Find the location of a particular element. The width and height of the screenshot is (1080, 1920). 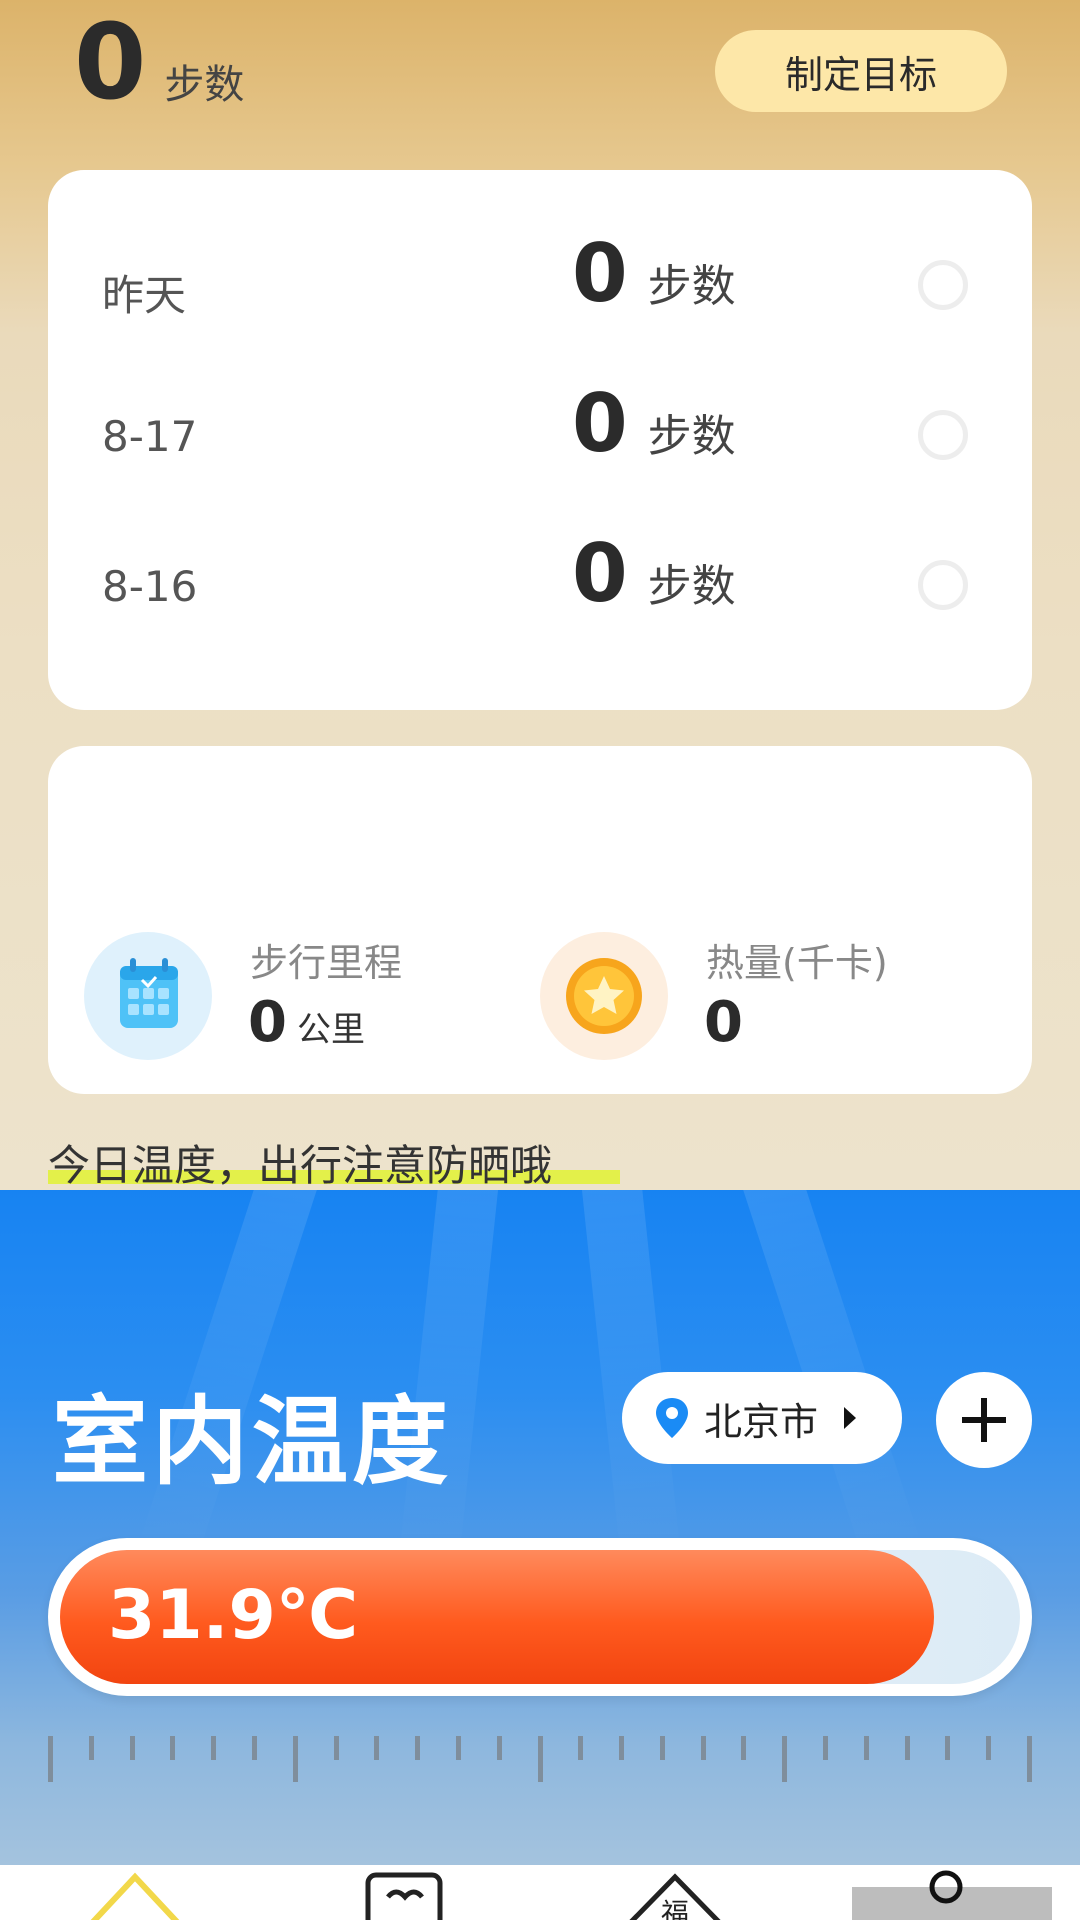

bottom-nav: 福 is located at coordinates (540, 1892).